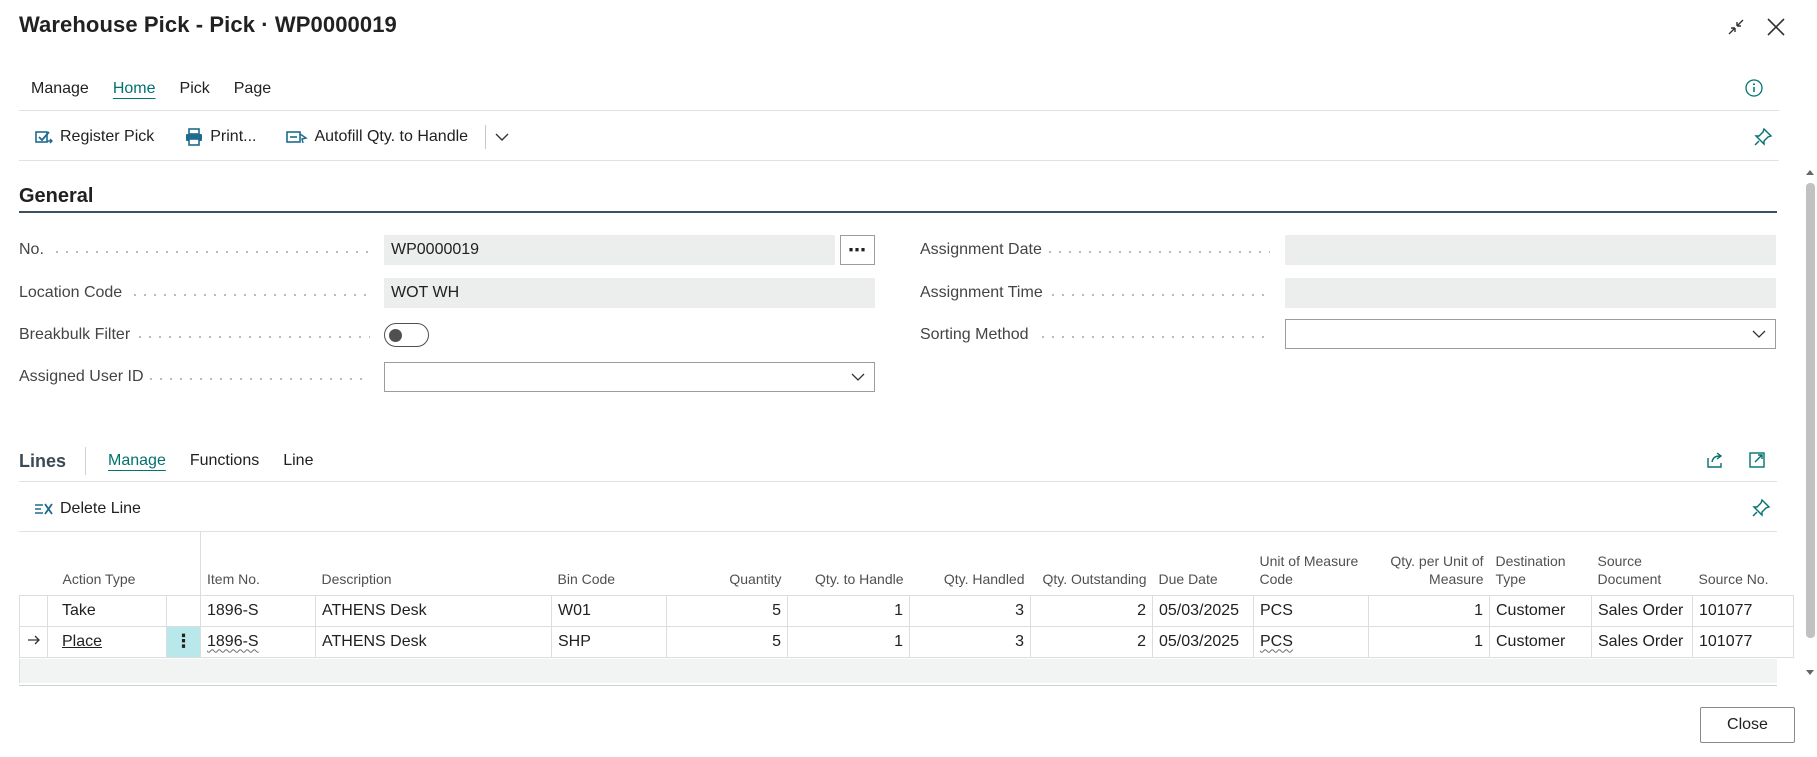 Image resolution: width=1817 pixels, height=757 pixels. What do you see at coordinates (298, 461) in the screenshot?
I see `lines-tab-line: Line` at bounding box center [298, 461].